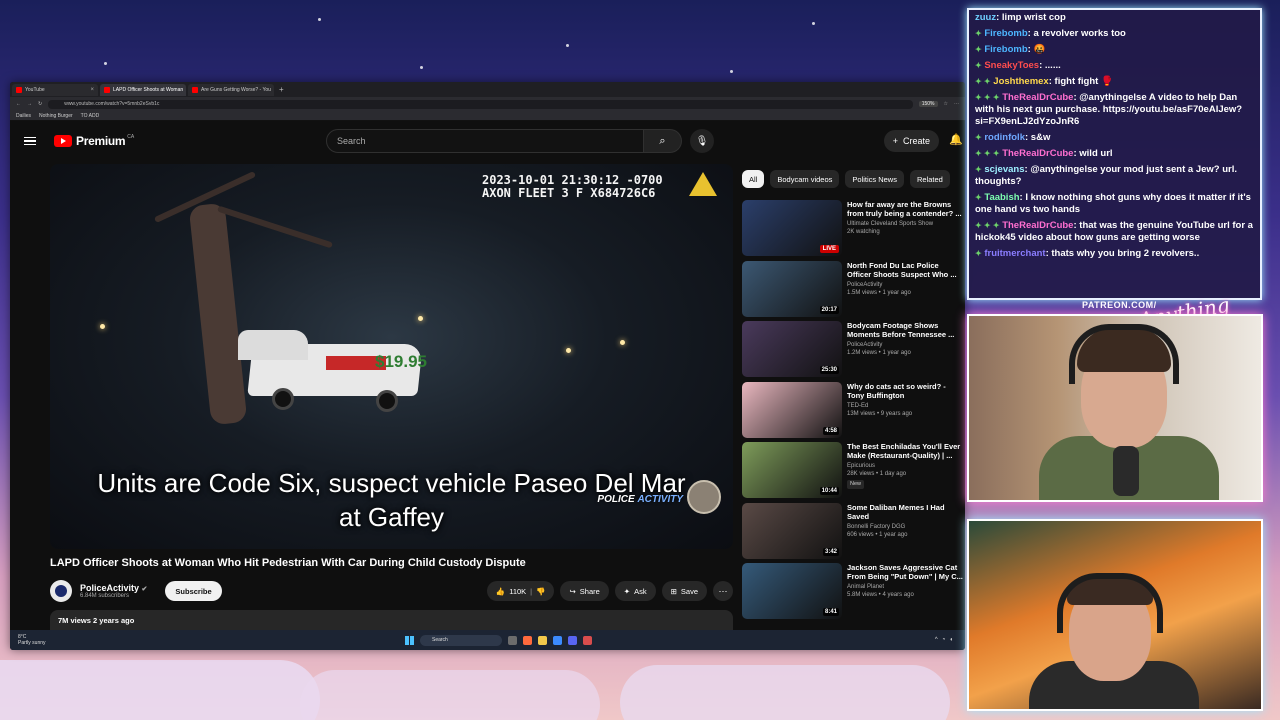 This screenshot has height=720, width=1280. What do you see at coordinates (520, 591) in the screenshot?
I see `like-button: 👍 110K | 👎` at bounding box center [520, 591].